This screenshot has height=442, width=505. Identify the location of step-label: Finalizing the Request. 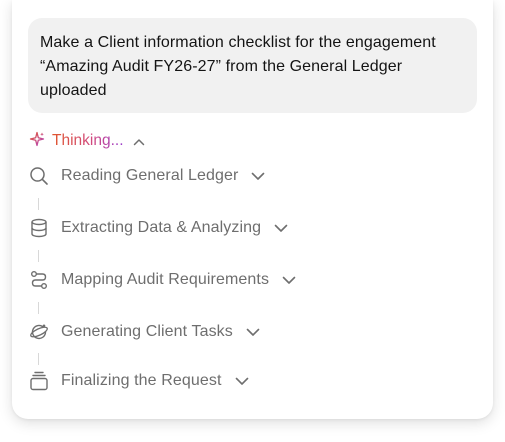
(141, 380).